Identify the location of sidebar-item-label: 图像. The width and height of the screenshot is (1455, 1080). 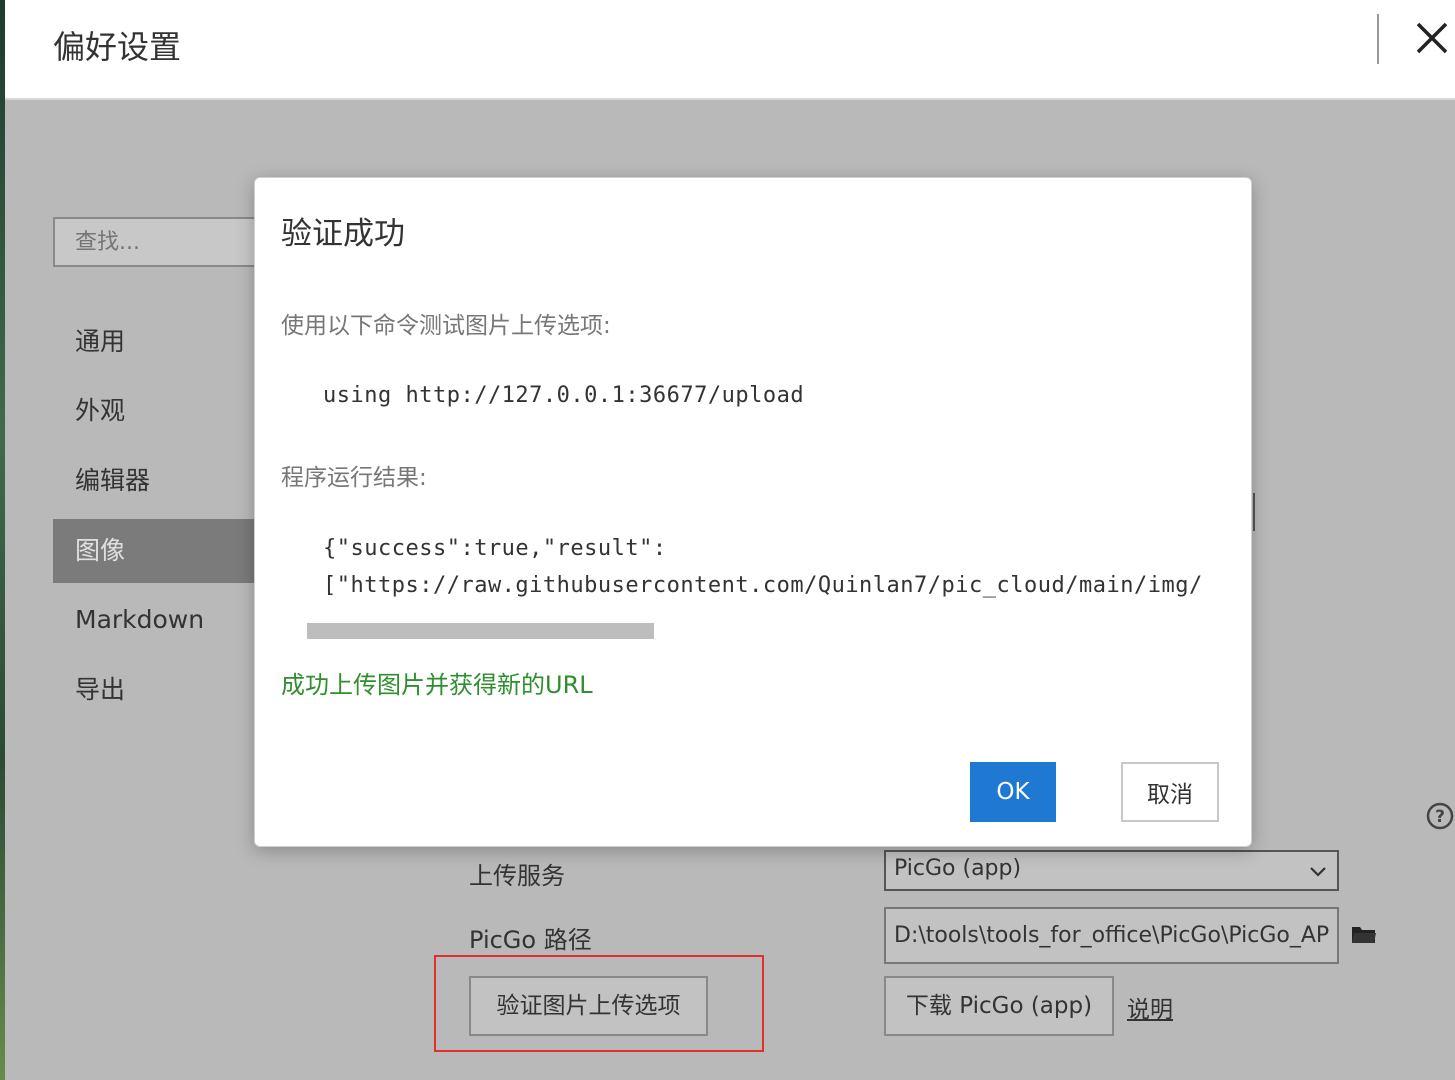
(100, 550).